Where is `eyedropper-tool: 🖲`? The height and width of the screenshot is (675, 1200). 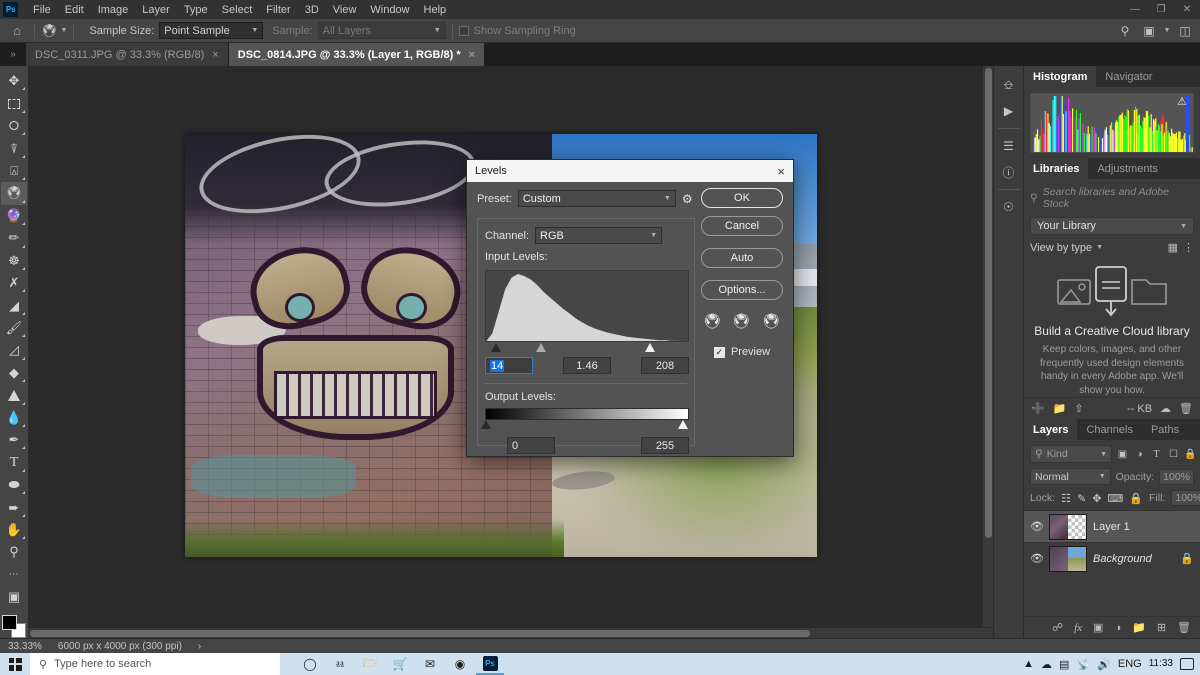
eyedropper-tool: 🖲 is located at coordinates (14, 193).